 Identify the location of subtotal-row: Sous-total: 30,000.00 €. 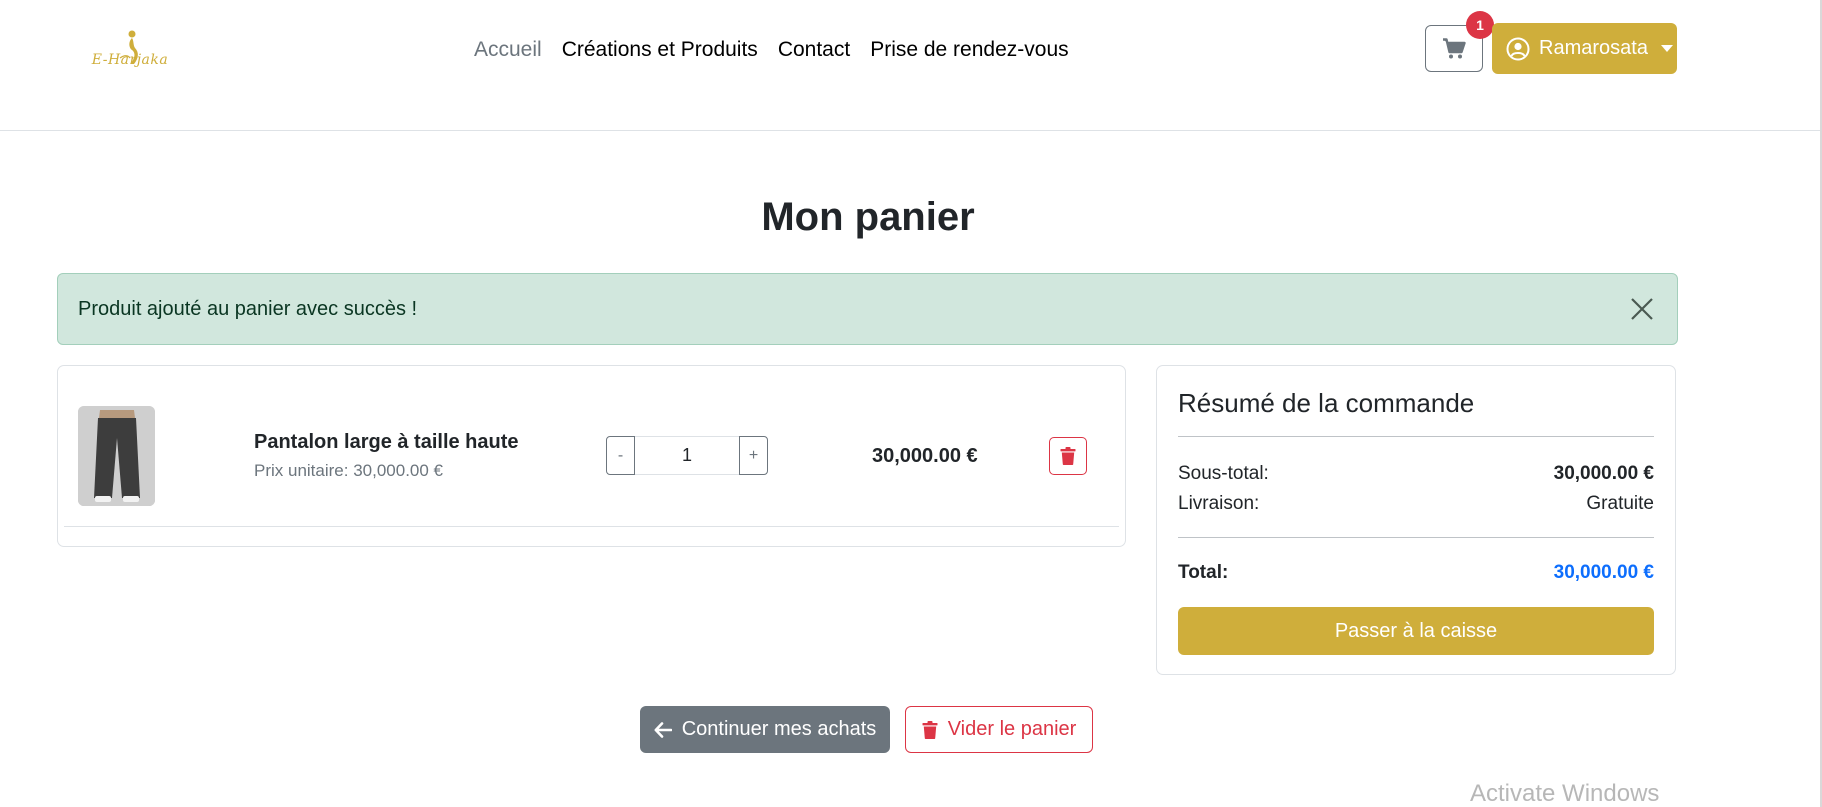
(1416, 474).